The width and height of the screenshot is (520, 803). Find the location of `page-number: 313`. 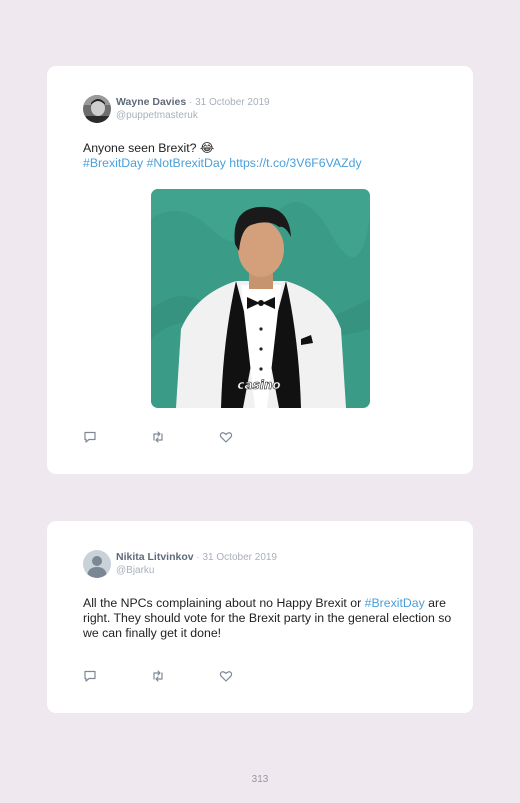

page-number: 313 is located at coordinates (260, 779).